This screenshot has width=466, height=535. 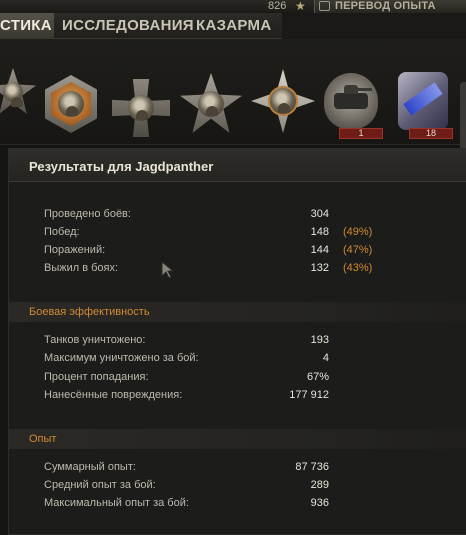 What do you see at coordinates (237, 216) in the screenshot?
I see `stat-row: Проведено боёв: 304` at bounding box center [237, 216].